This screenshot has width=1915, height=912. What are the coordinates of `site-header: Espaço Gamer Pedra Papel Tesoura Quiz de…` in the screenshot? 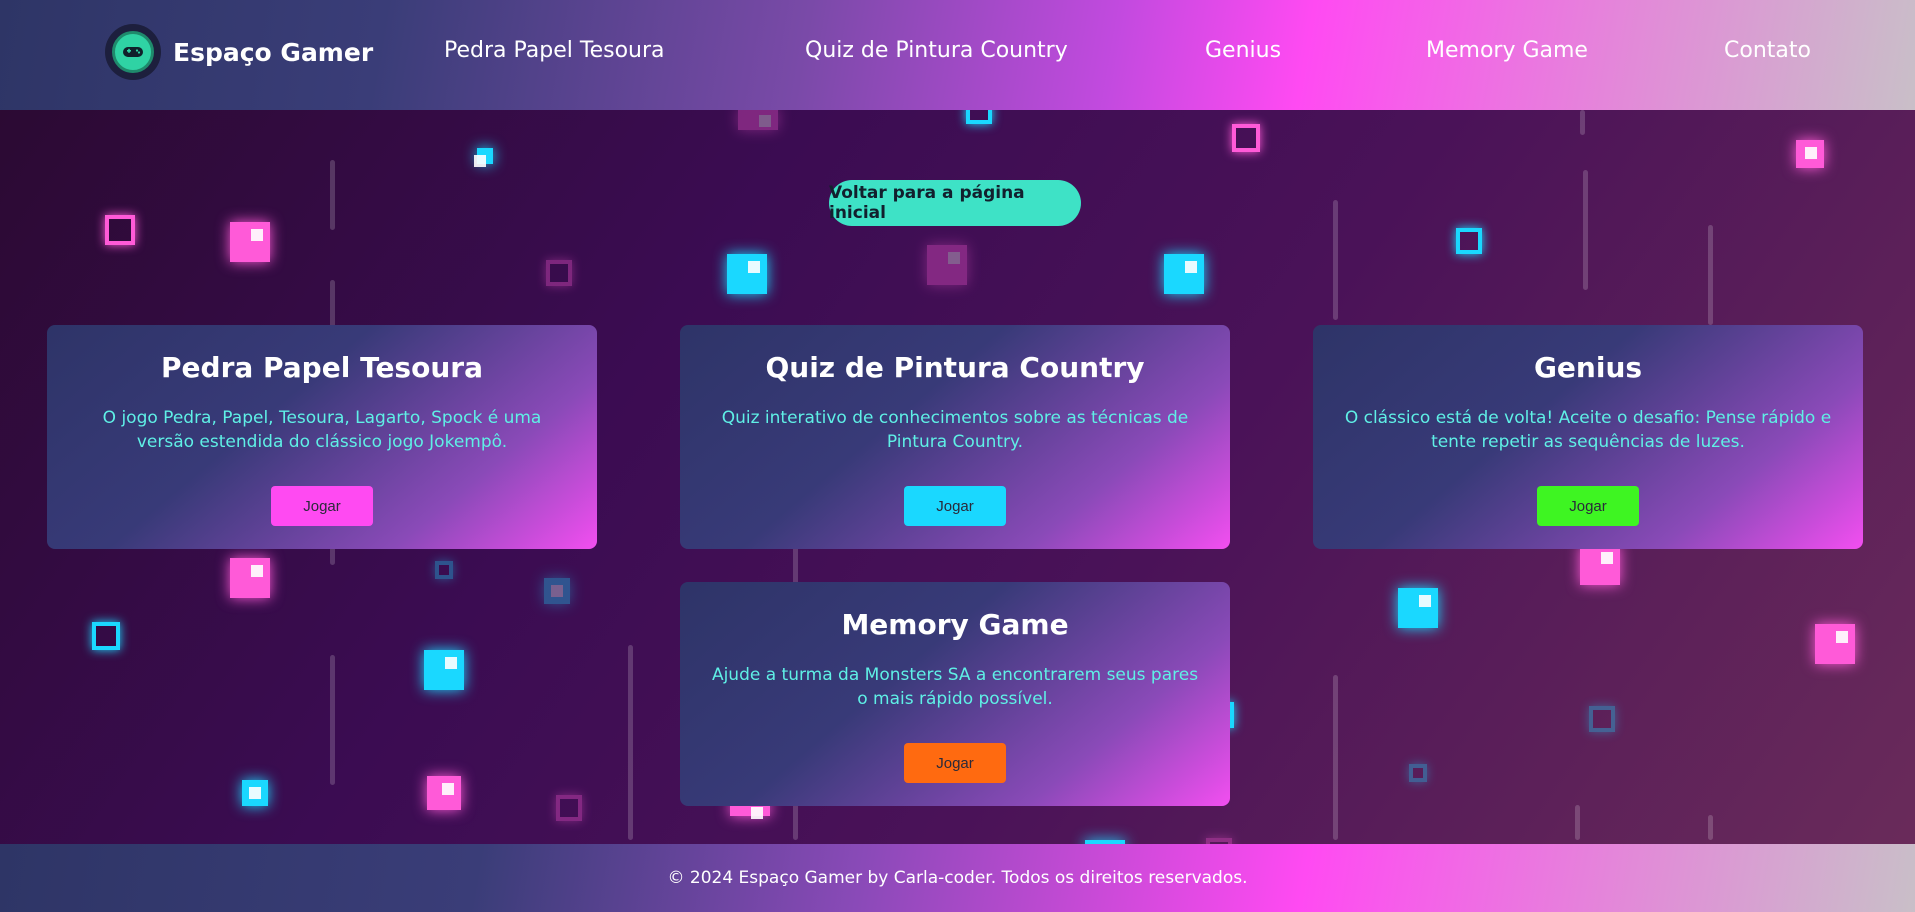 It's located at (957, 55).